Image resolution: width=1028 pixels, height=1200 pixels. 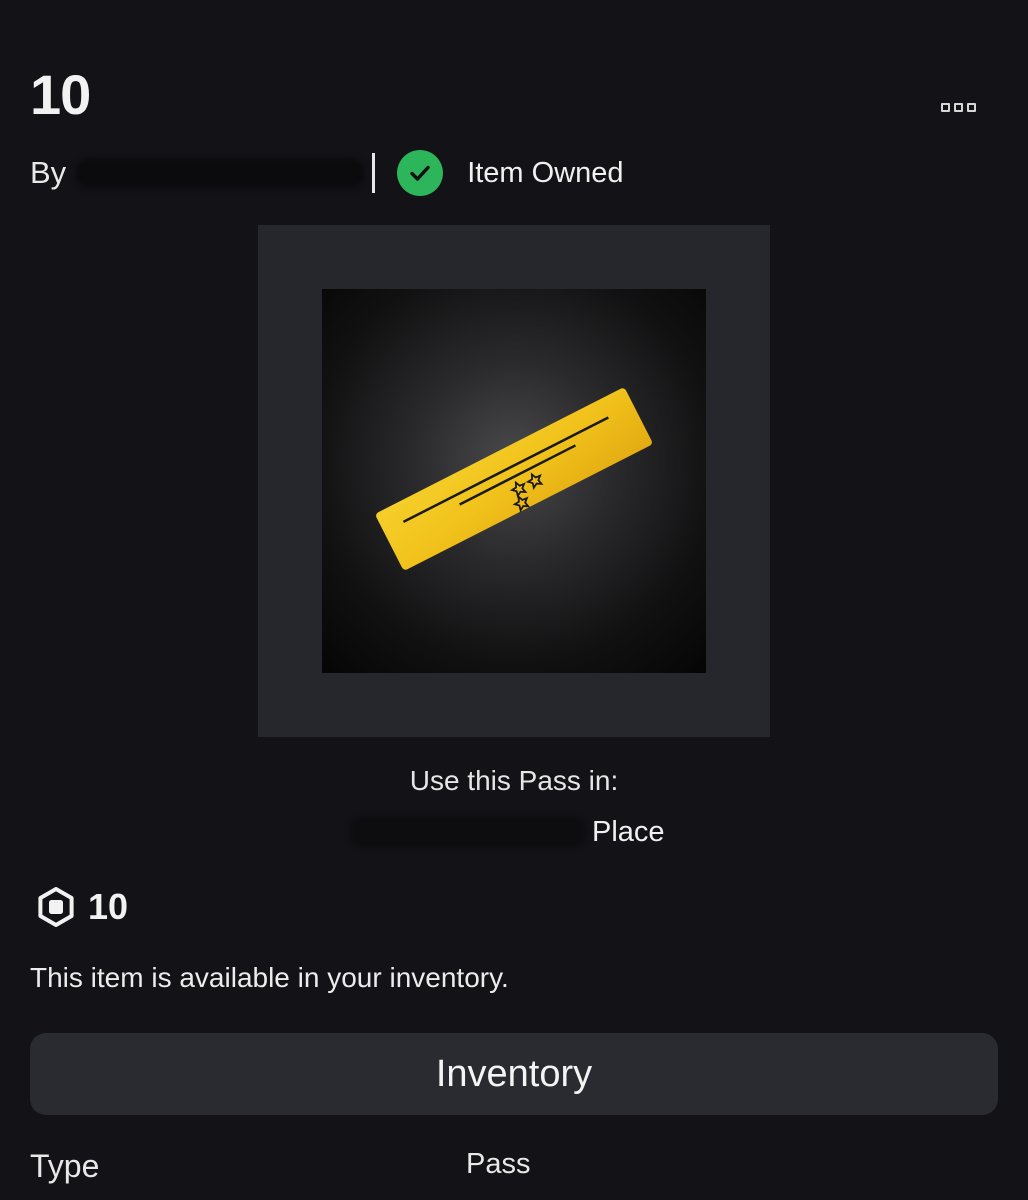 I want to click on by-label: By, so click(x=48, y=172).